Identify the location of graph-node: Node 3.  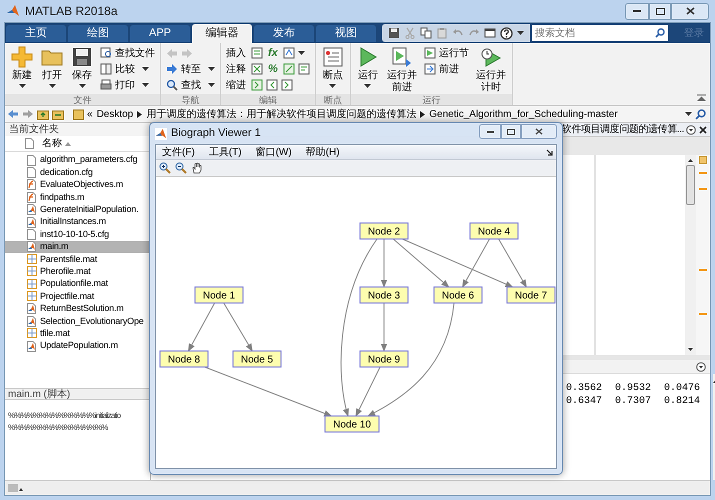
(384, 295).